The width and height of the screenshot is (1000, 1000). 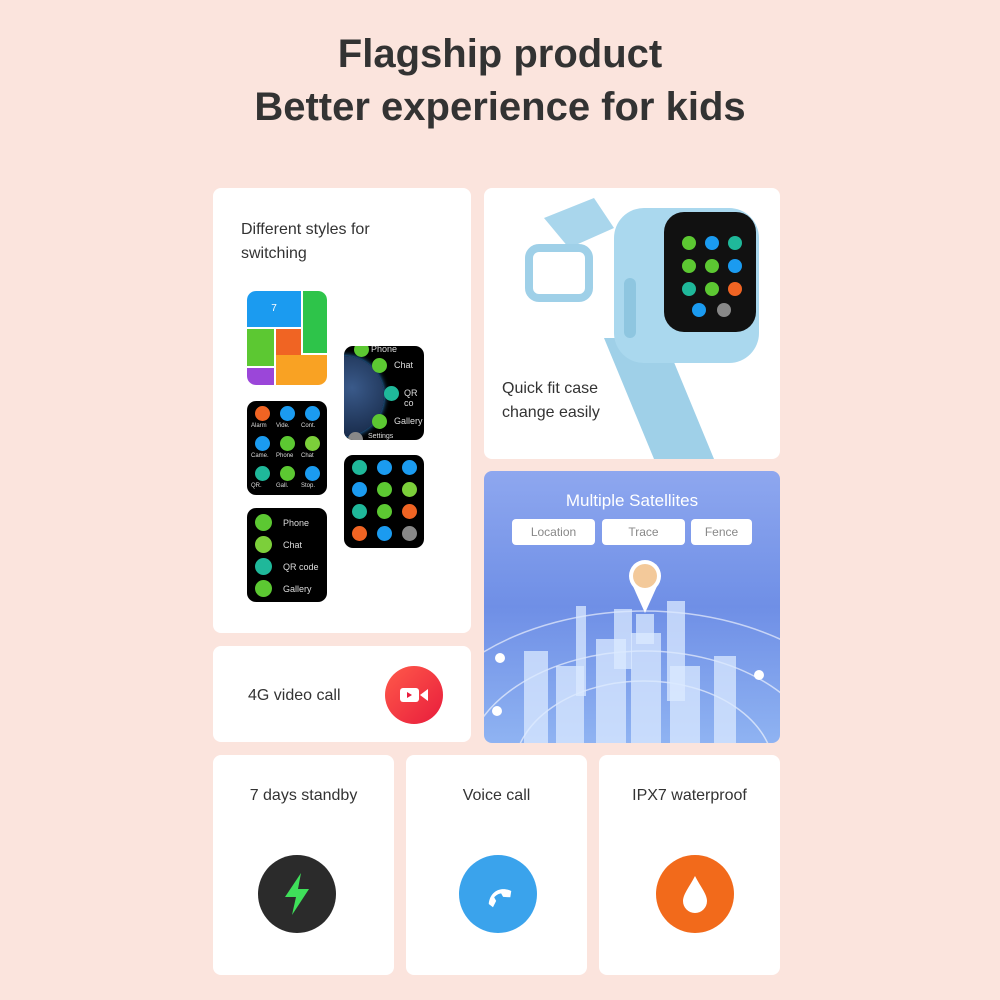 I want to click on app-label: Gall., so click(x=282, y=486).